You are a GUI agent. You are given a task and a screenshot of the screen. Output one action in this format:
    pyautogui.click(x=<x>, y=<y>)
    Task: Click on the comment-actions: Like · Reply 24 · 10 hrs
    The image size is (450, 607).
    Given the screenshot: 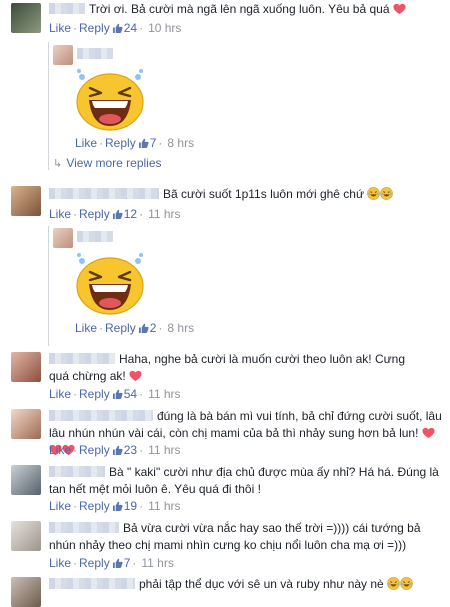 What is the action you would take?
    pyautogui.click(x=115, y=28)
    